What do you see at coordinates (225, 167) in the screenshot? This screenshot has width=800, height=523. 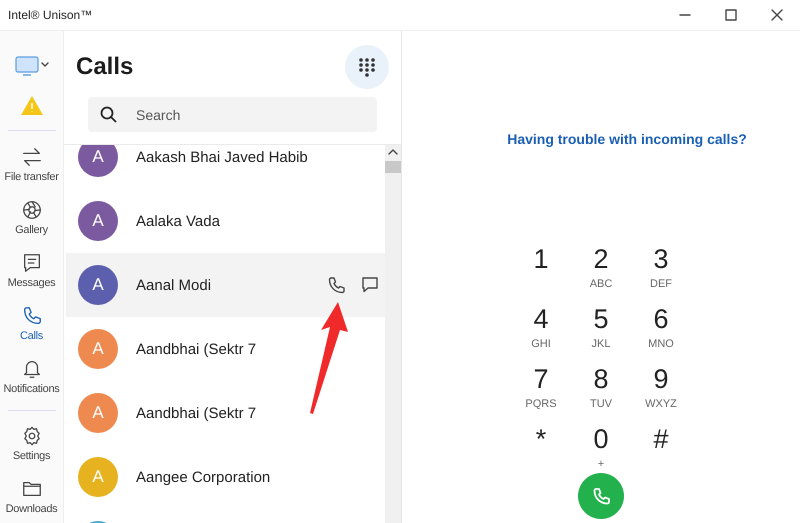 I see `contact-row: A Aakash Bhai Javed Habib` at bounding box center [225, 167].